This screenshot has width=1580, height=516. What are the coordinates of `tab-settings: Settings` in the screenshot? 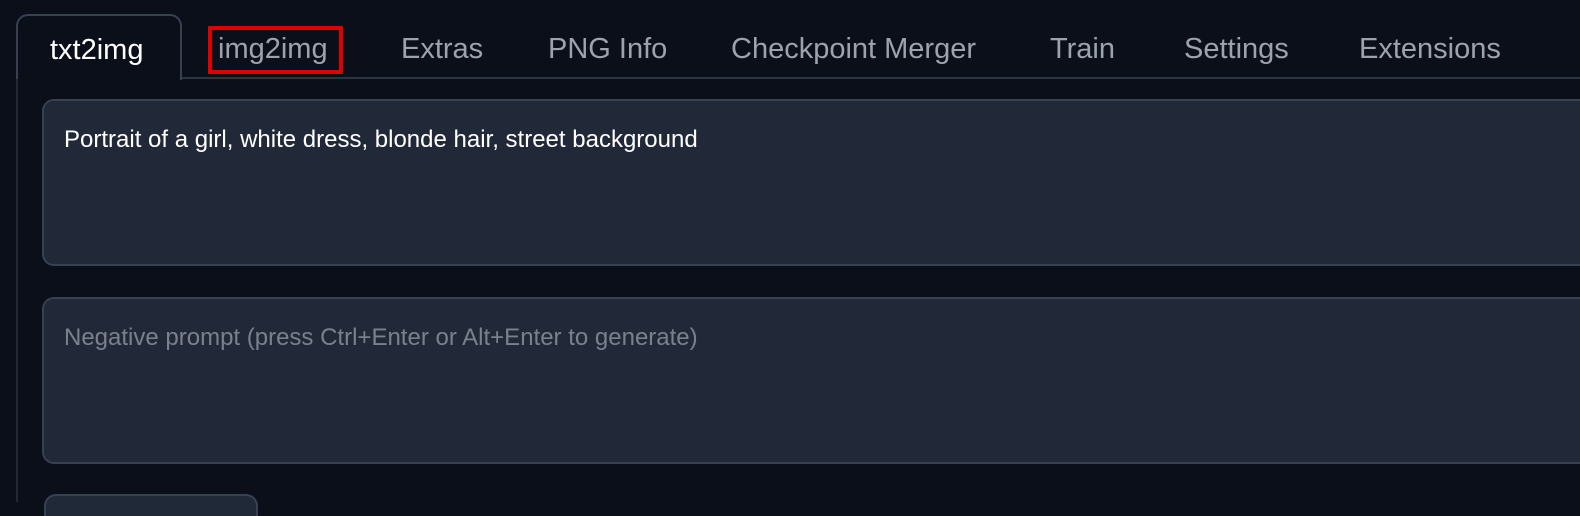 It's located at (1236, 49).